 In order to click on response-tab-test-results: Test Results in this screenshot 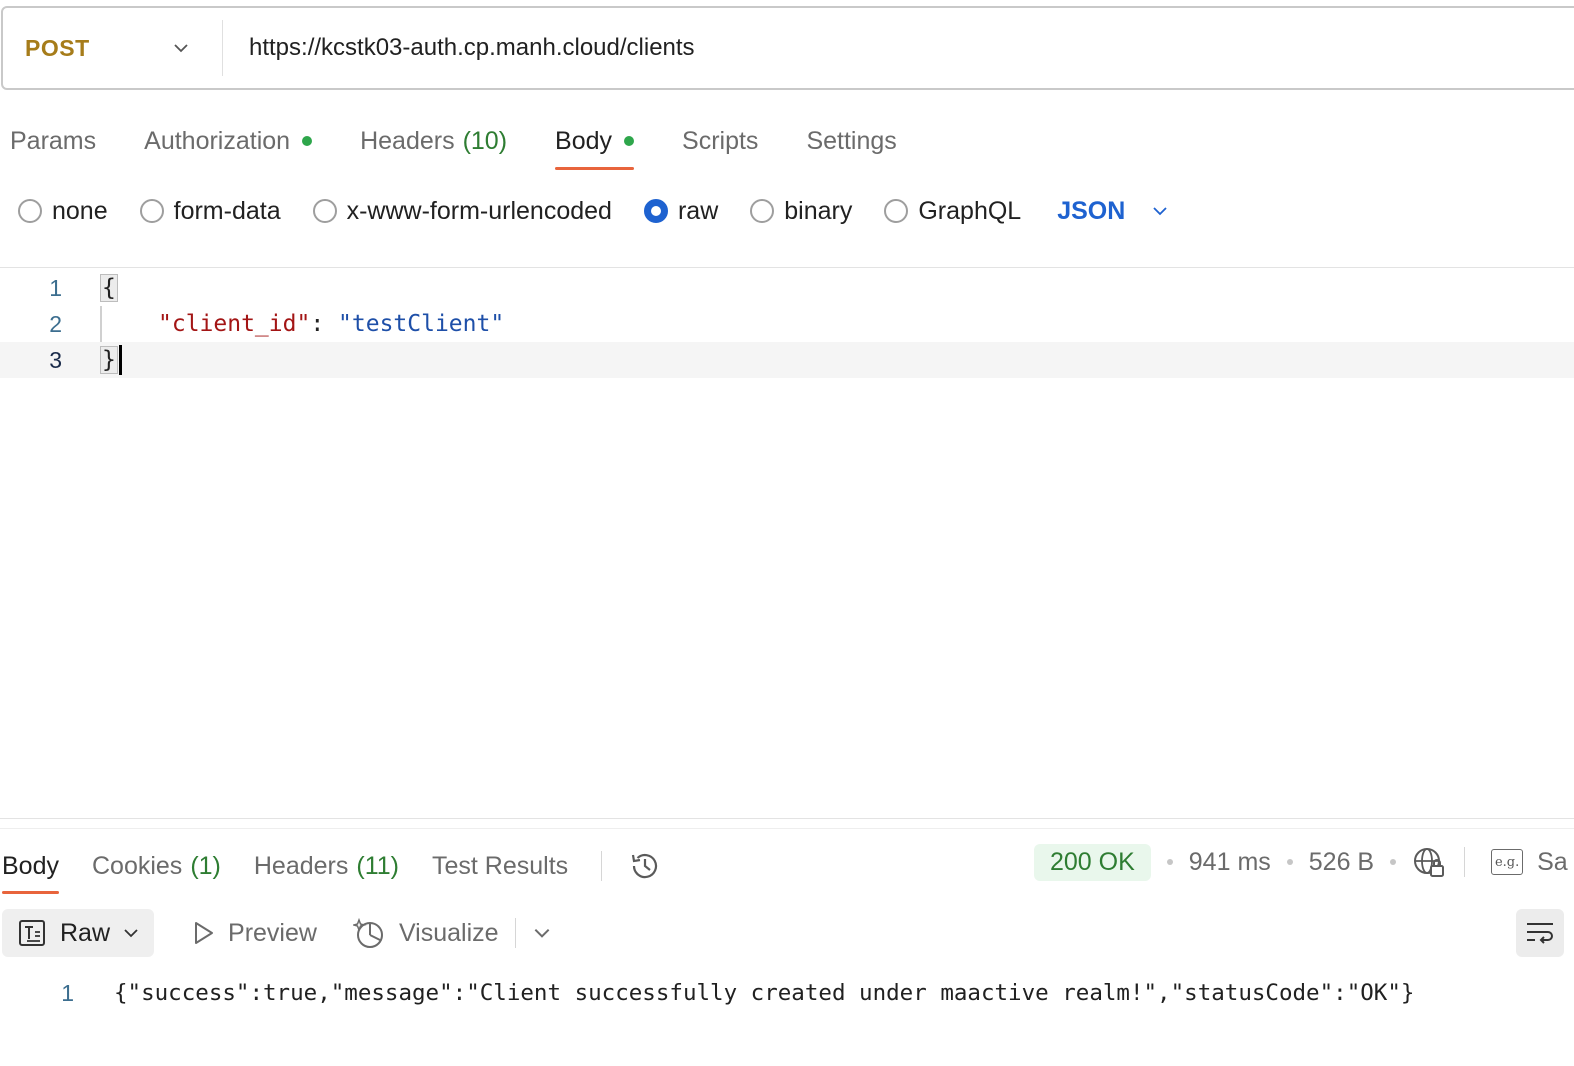, I will do `click(500, 866)`.